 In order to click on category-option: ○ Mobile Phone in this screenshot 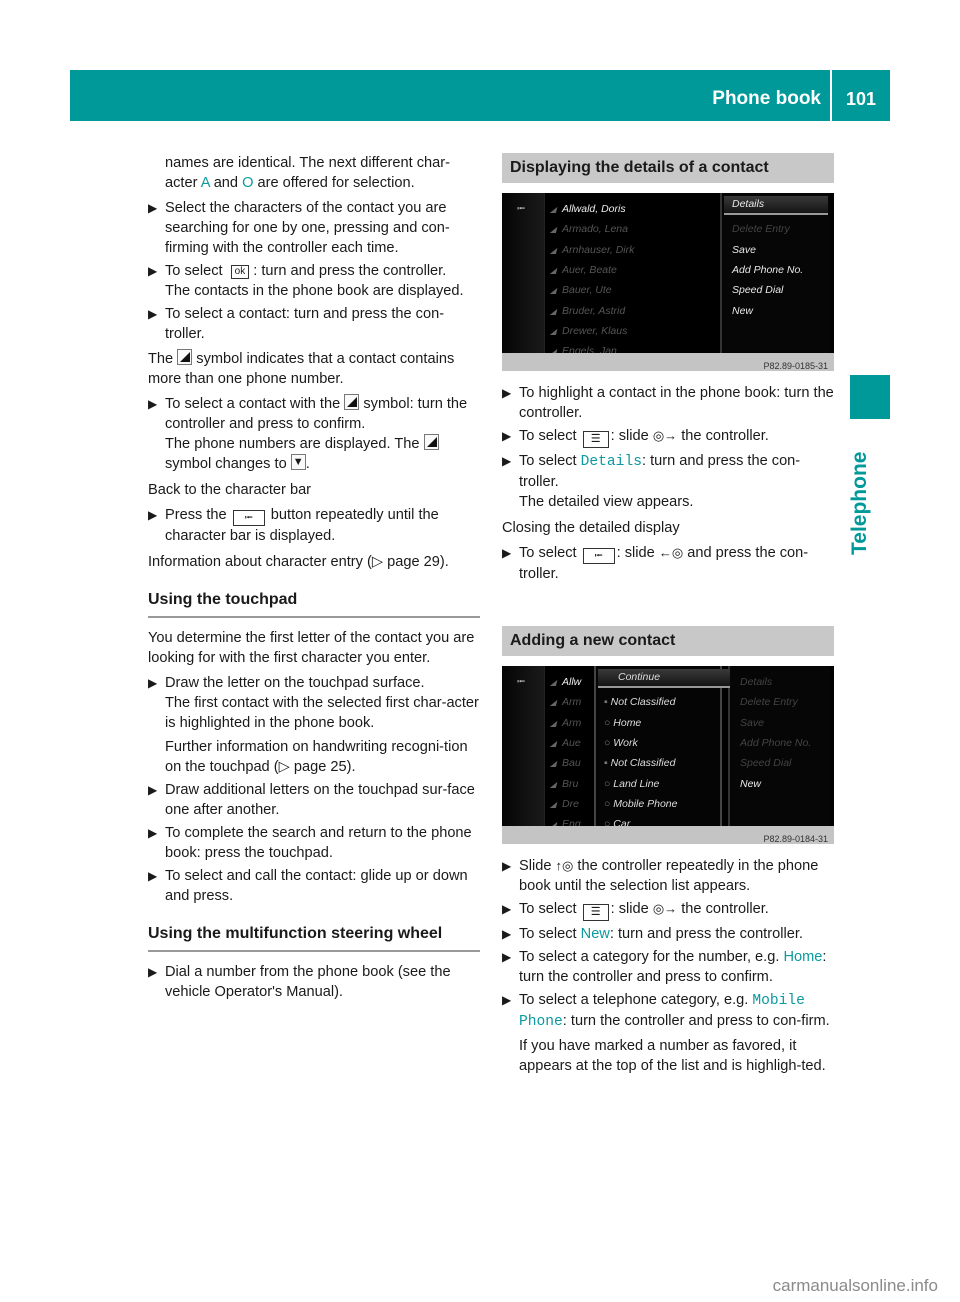, I will do `click(640, 804)`.